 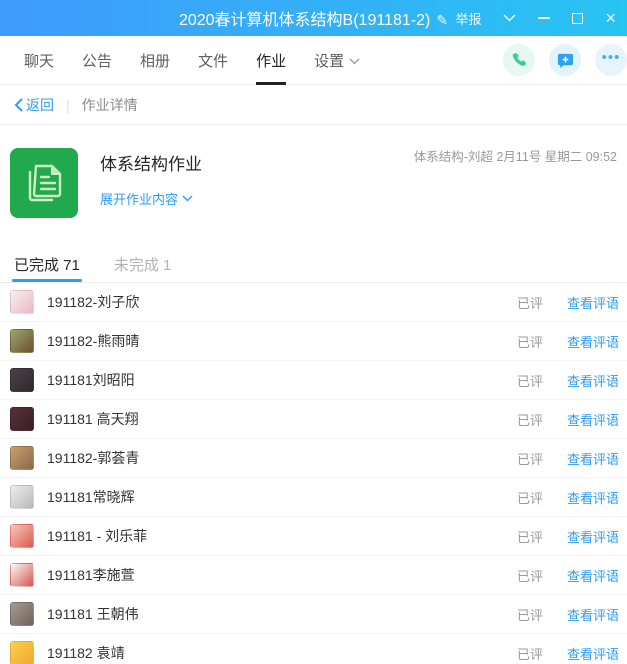 I want to click on breadcrumb: 返回 | 作业详情, so click(x=313, y=105).